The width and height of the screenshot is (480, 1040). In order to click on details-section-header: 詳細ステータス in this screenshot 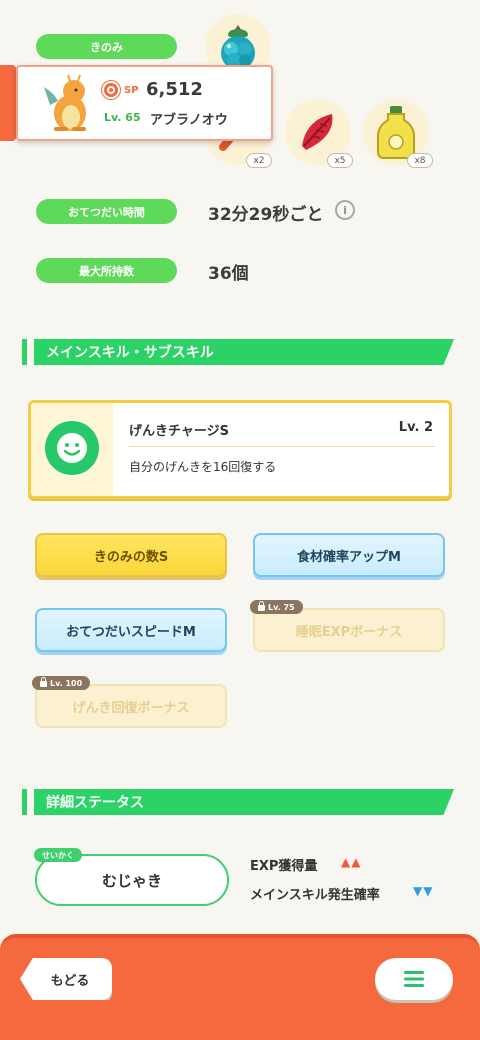, I will do `click(238, 802)`.